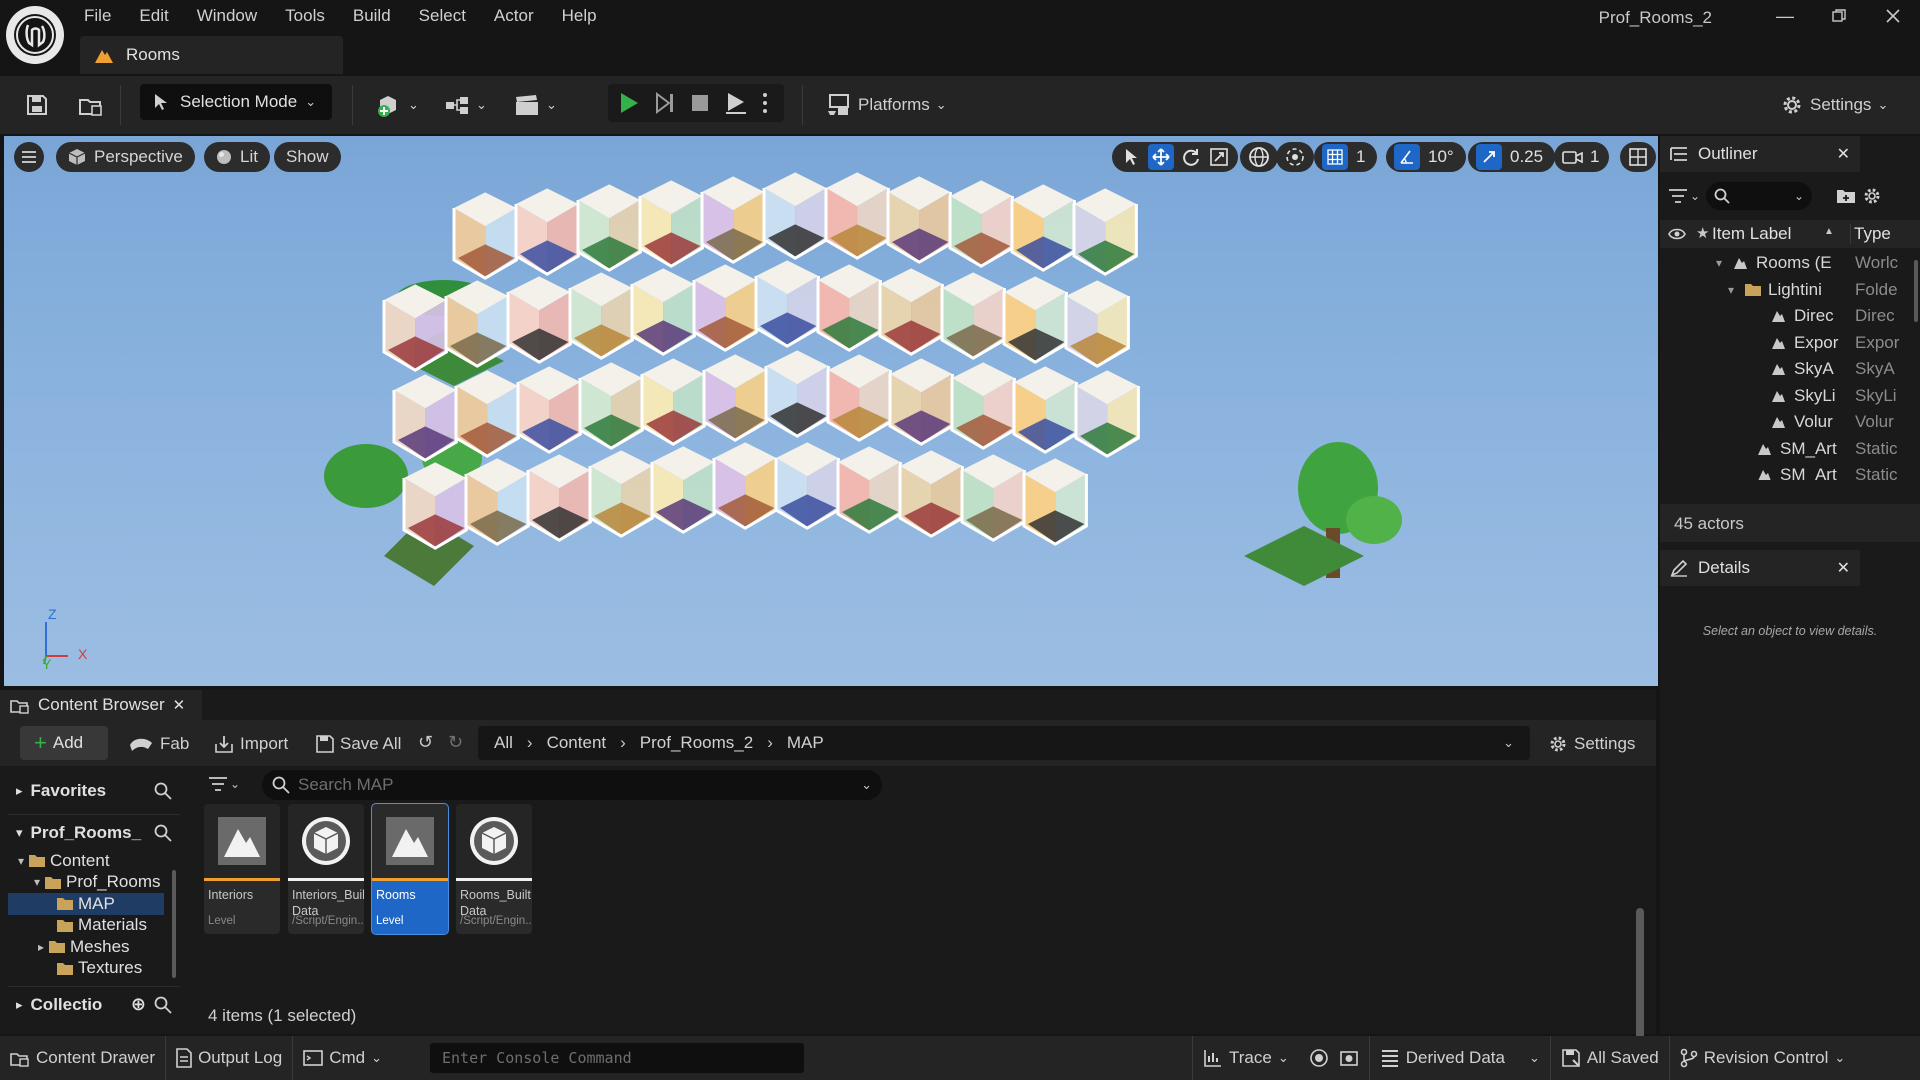 The width and height of the screenshot is (1920, 1080). I want to click on close-icon, so click(1893, 16).